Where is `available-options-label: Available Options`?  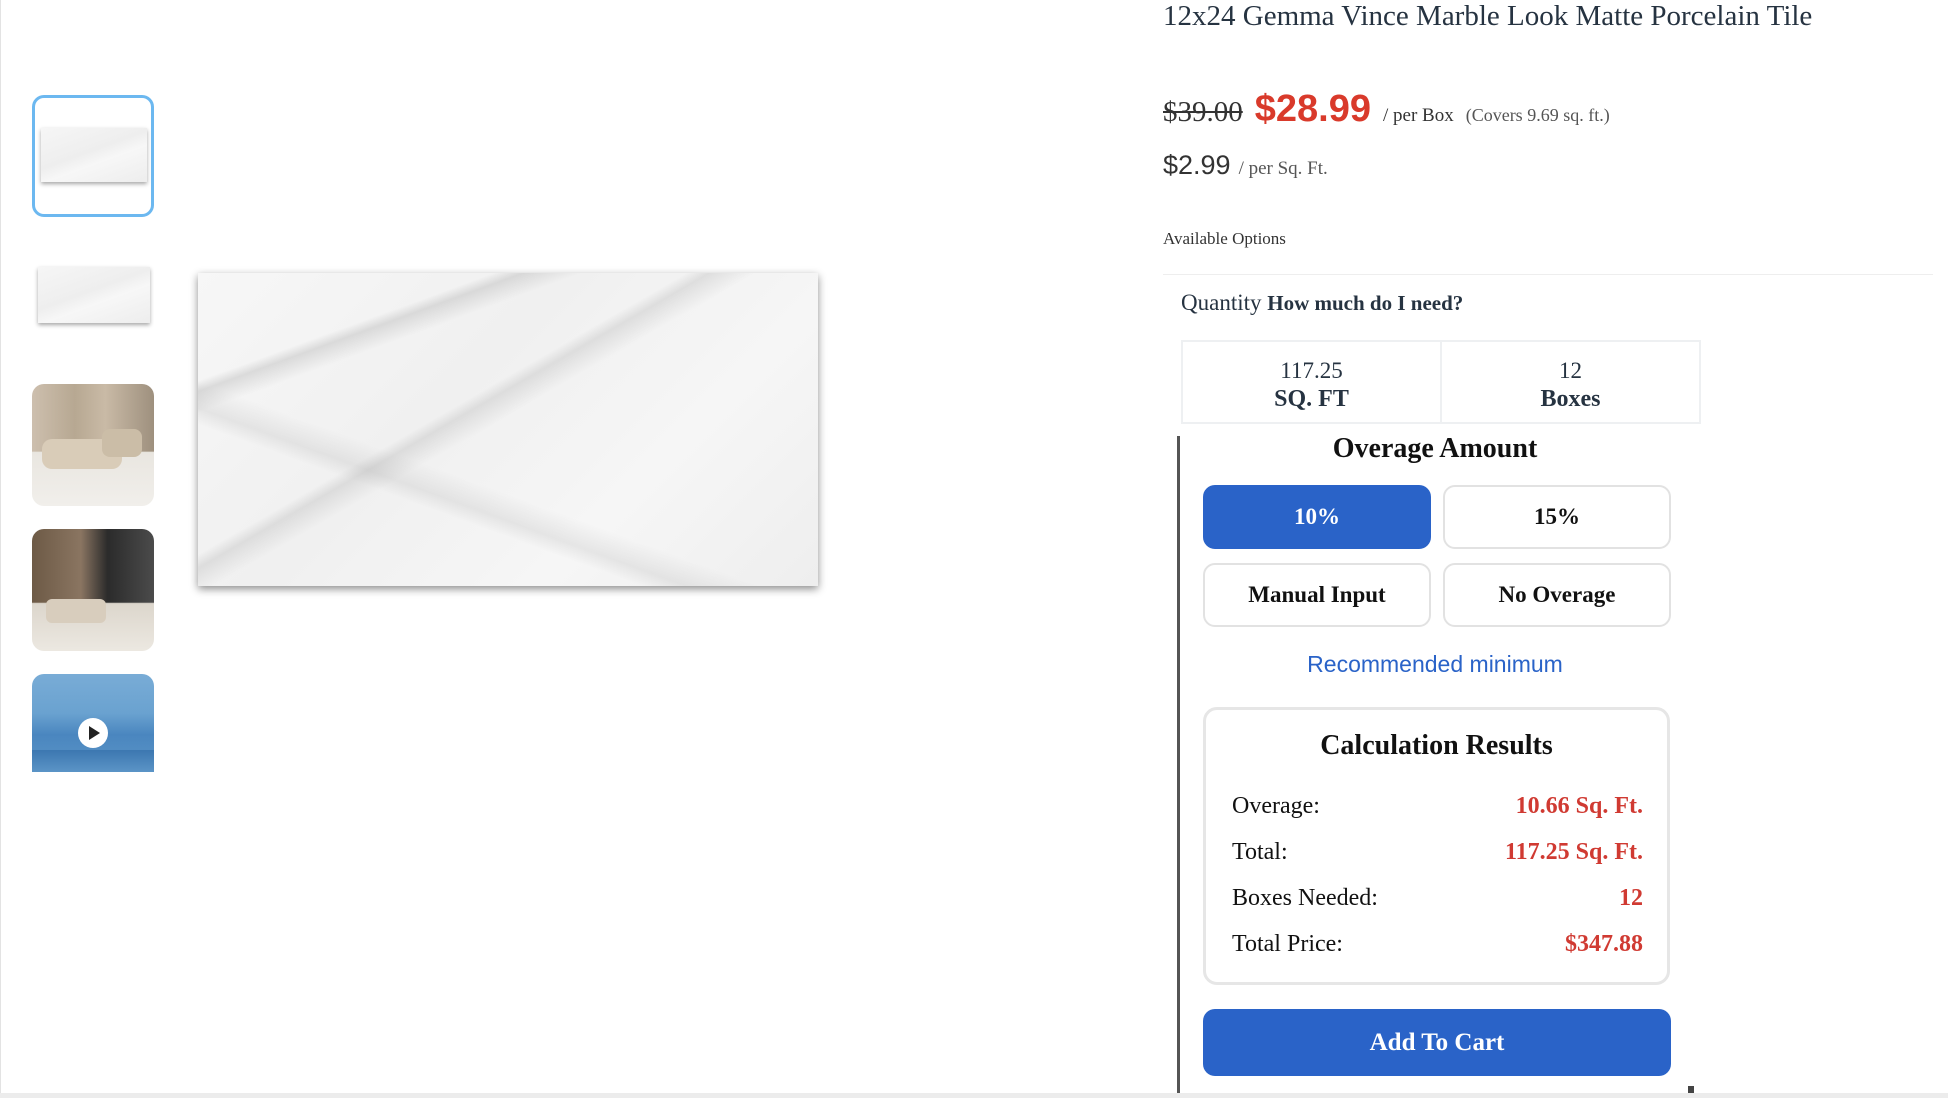
available-options-label: Available Options is located at coordinates (1224, 238).